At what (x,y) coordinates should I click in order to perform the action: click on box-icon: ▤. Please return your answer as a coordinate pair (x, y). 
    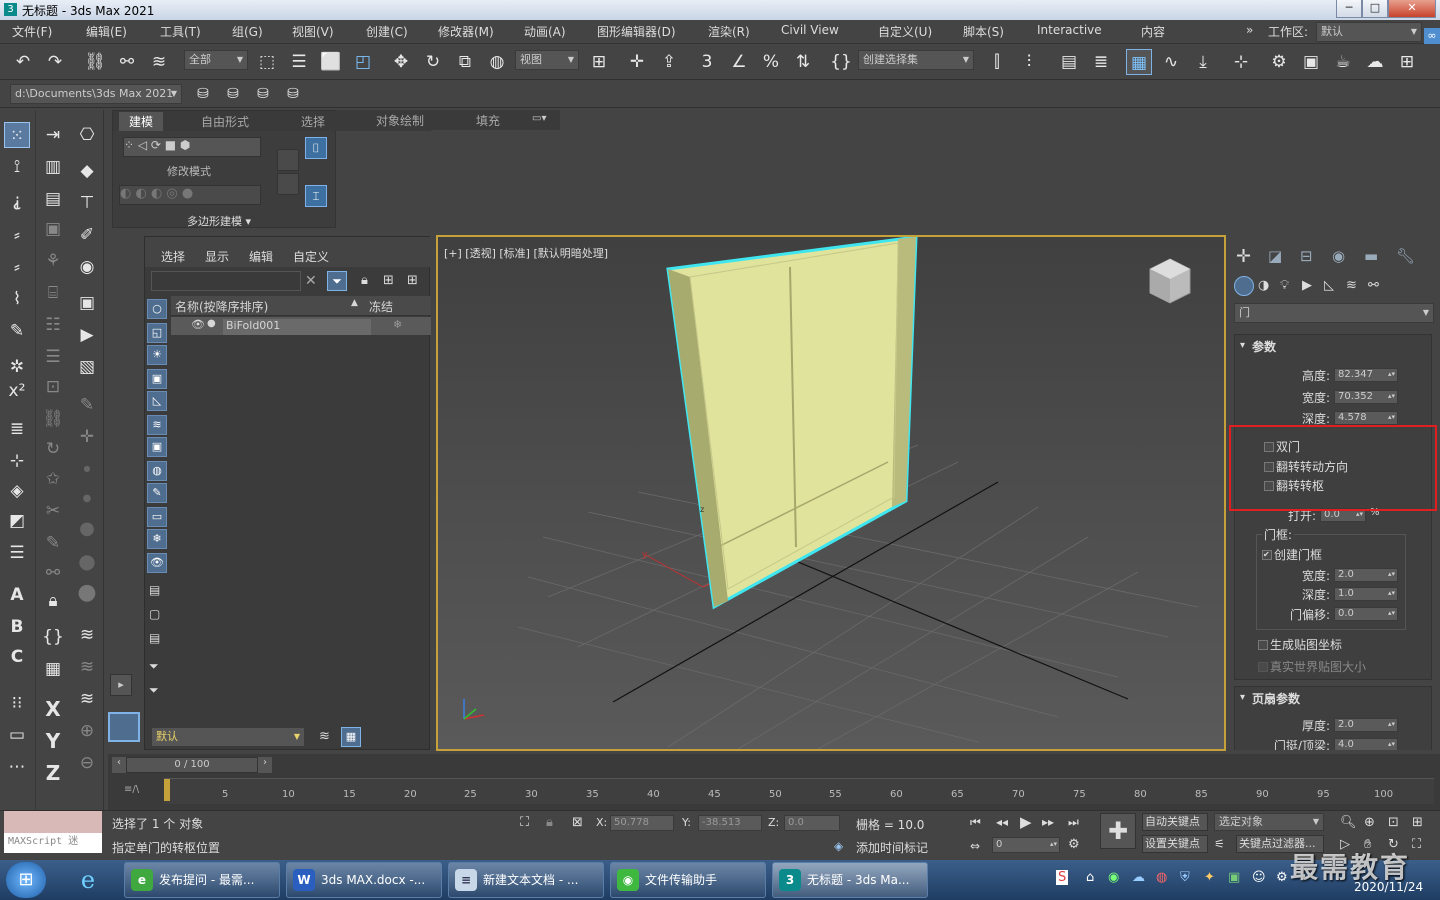
    Looking at the image, I should click on (53, 199).